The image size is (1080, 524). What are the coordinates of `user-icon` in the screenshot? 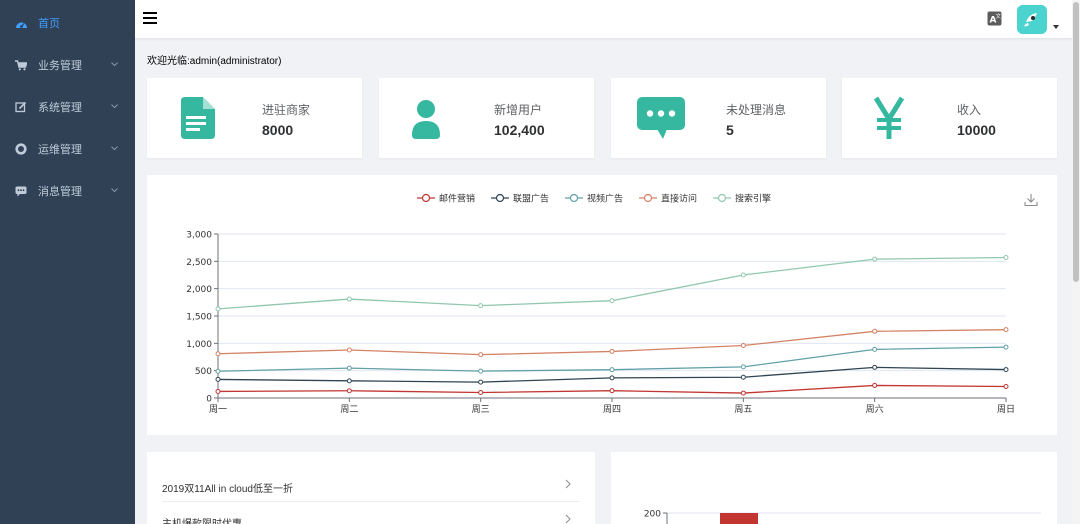 It's located at (426, 119).